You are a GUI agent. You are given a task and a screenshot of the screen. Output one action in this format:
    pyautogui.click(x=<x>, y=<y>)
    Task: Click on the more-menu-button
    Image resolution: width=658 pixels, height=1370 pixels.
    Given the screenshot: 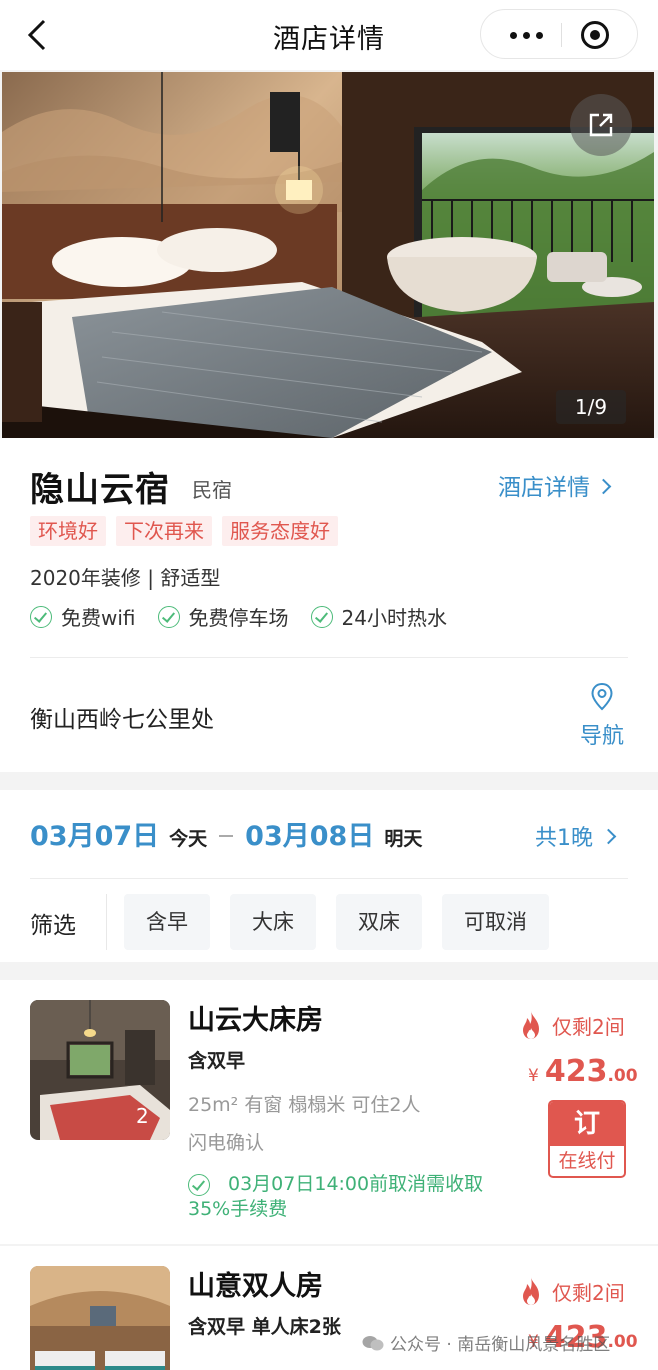 What is the action you would take?
    pyautogui.click(x=526, y=35)
    